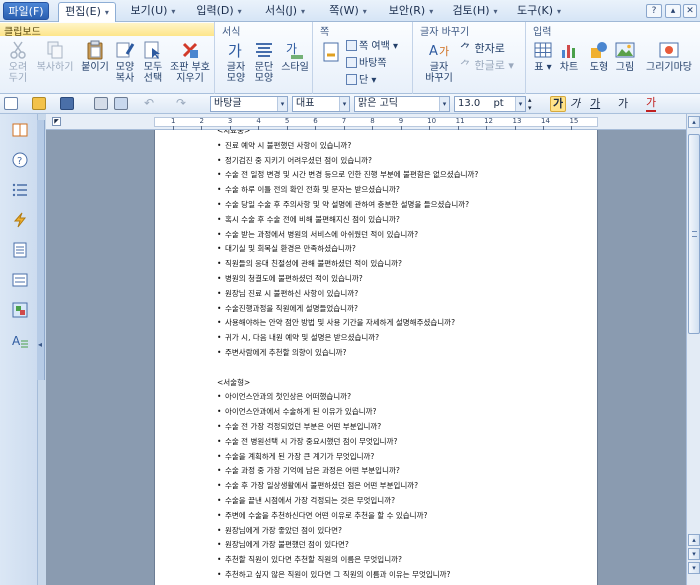 Image resolution: width=700 pixels, height=585 pixels. What do you see at coordinates (95, 56) in the screenshot?
I see `paste-button: 붙이기` at bounding box center [95, 56].